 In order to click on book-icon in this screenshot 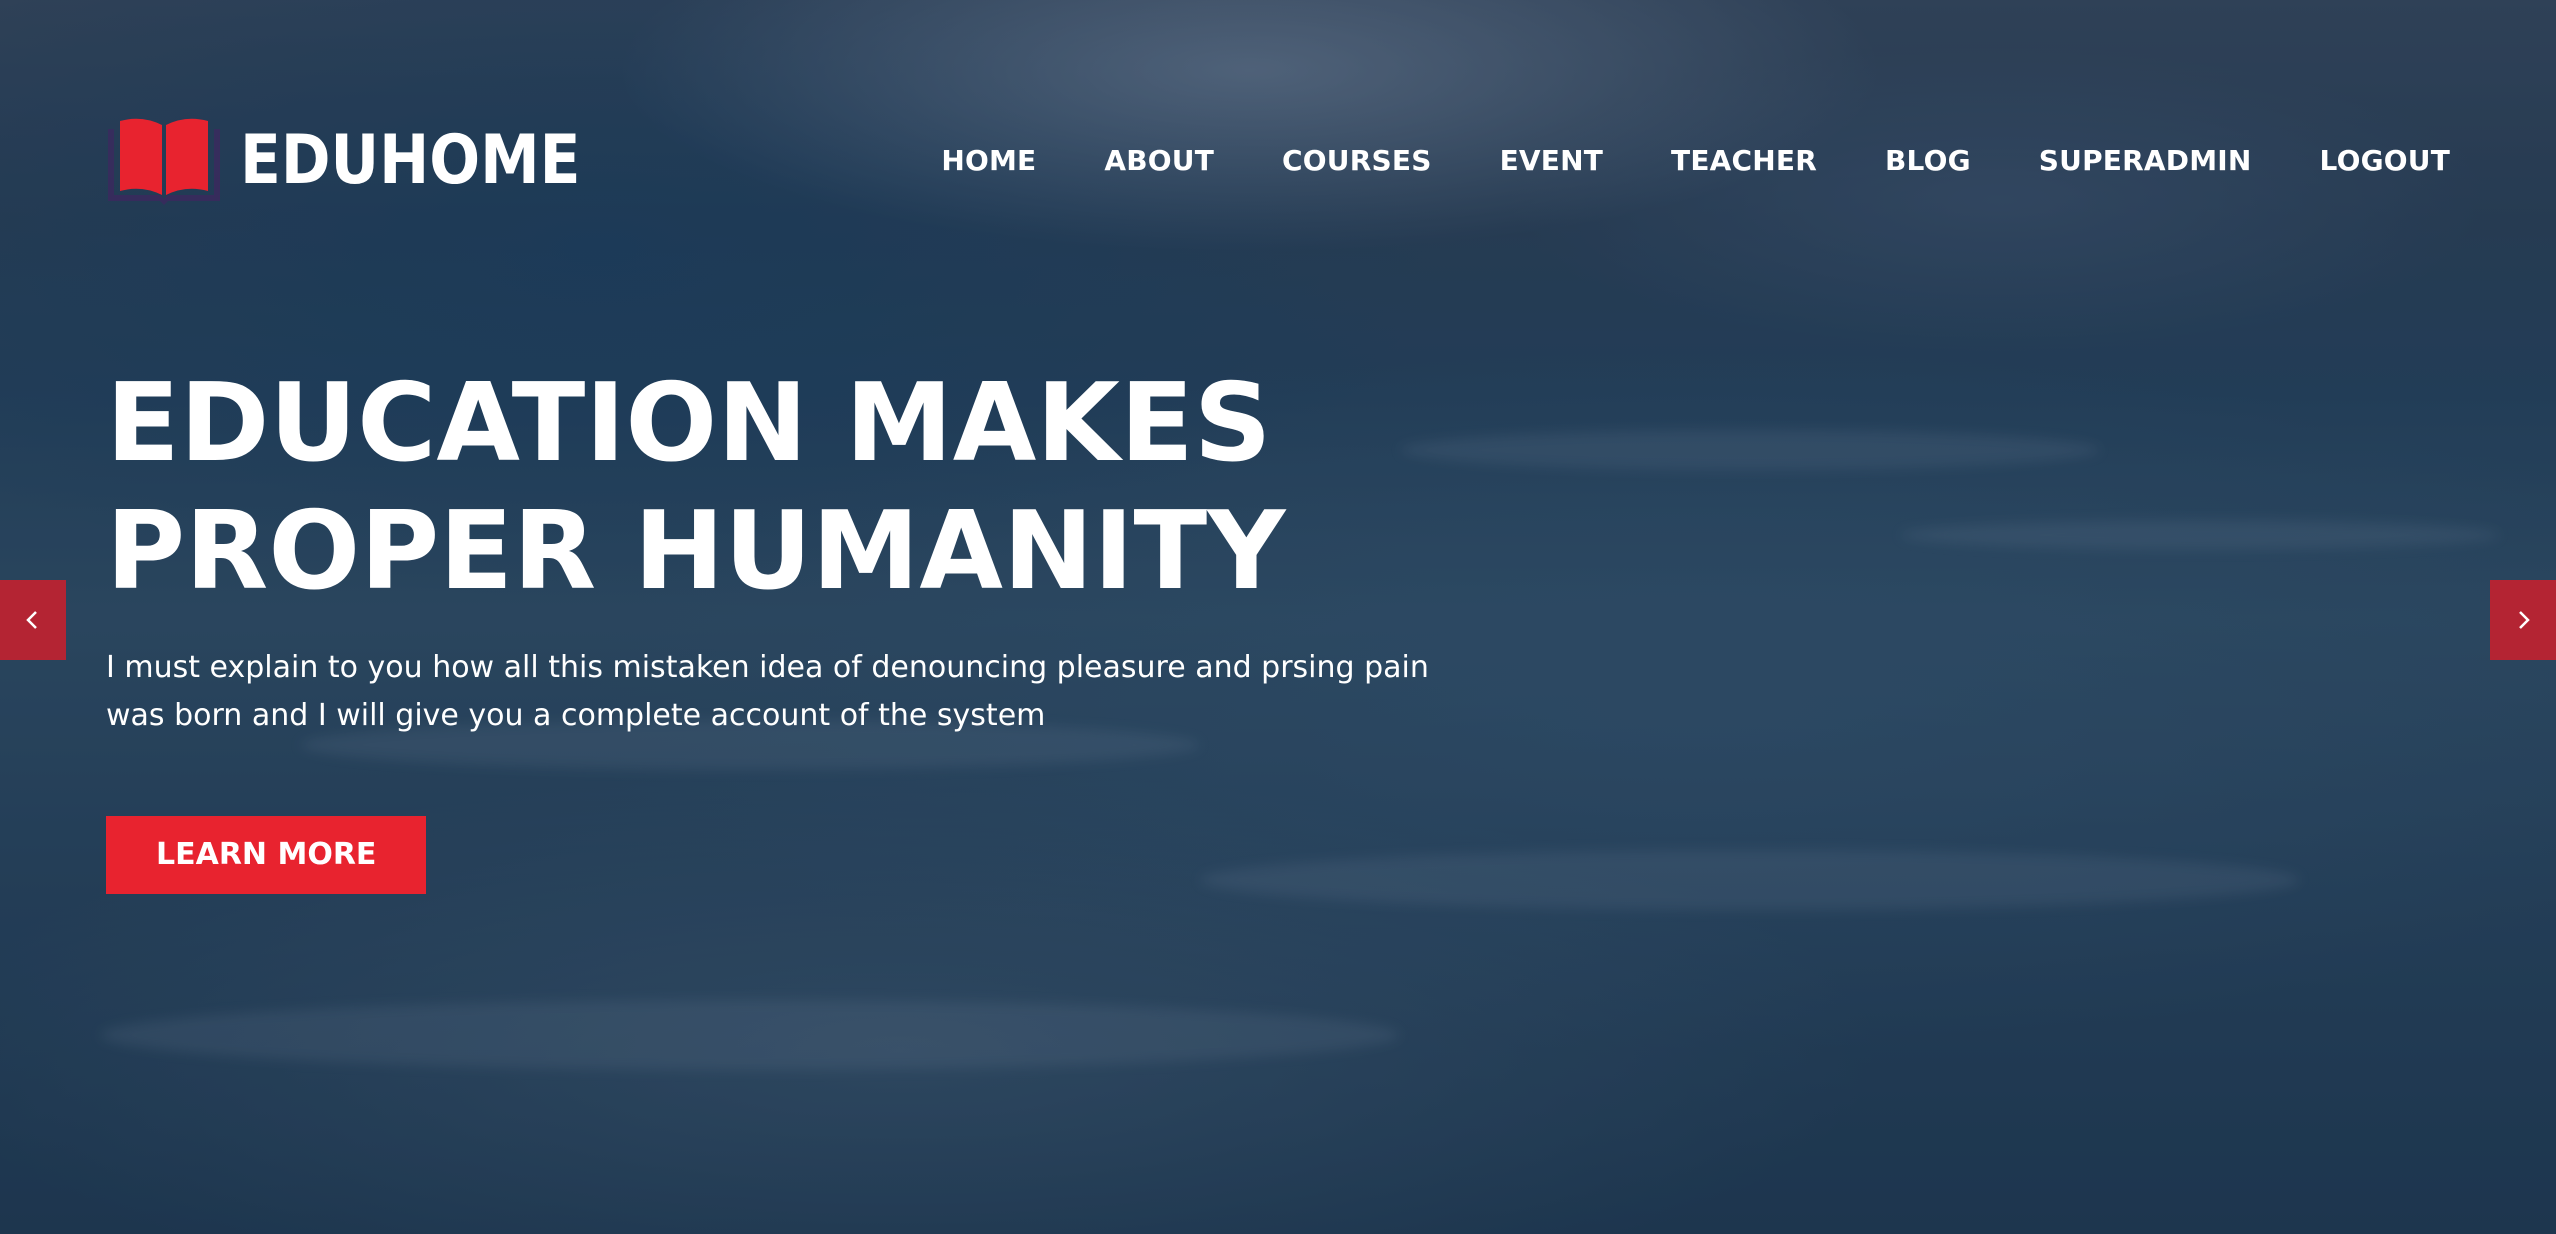, I will do `click(164, 161)`.